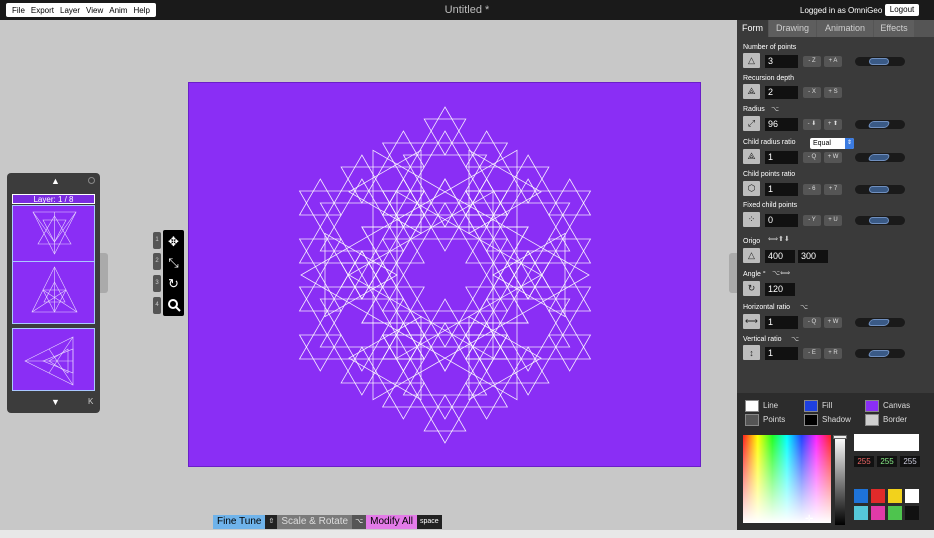 The image size is (934, 538). Describe the element at coordinates (752, 406) in the screenshot. I see `line-color-swatch` at that location.